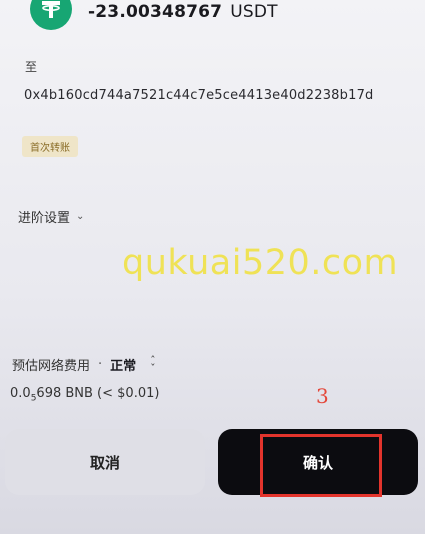  I want to click on network-fee-value: 0.05698 BNB (< $0.01), so click(85, 395).